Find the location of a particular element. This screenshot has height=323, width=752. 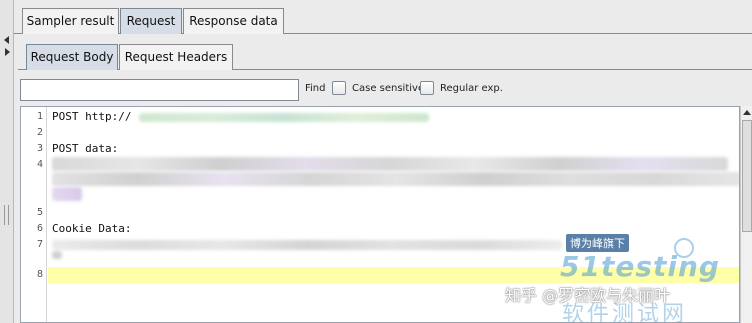

collapse-left-arrow-icon is located at coordinates (6, 40).